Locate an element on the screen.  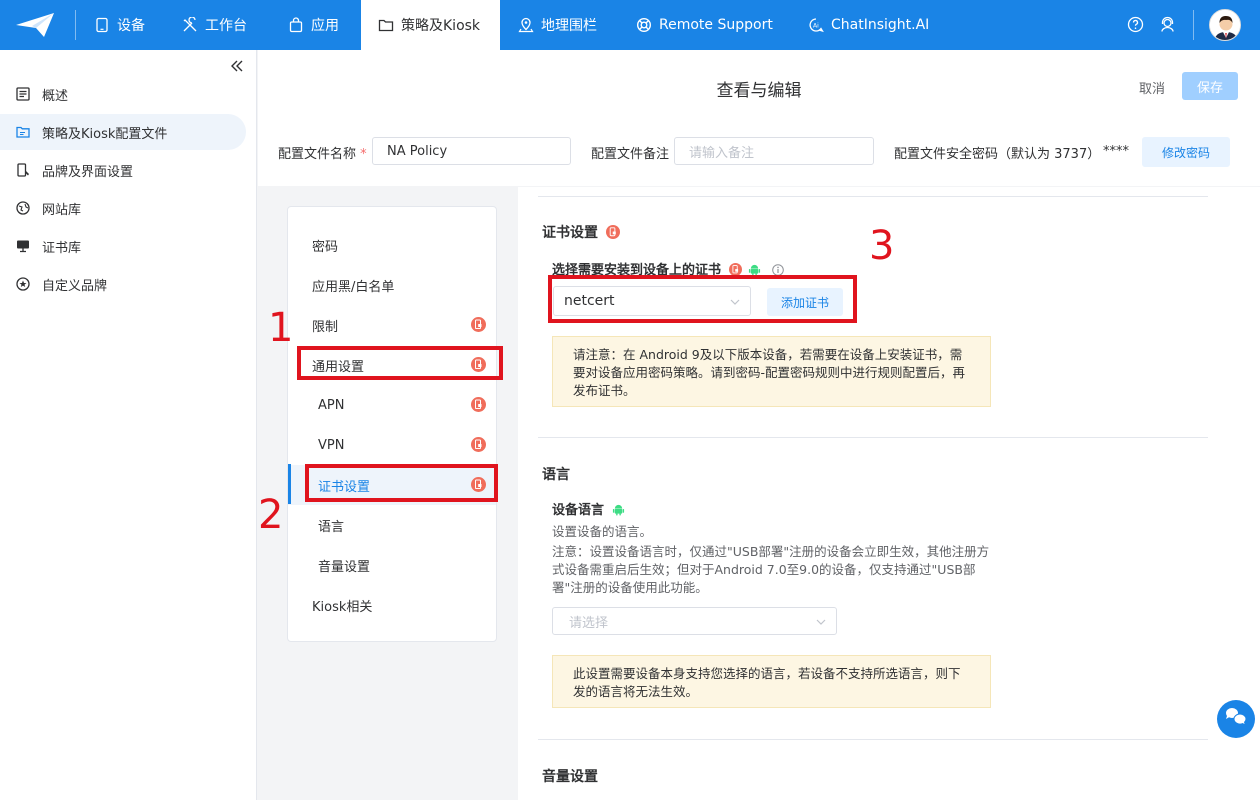
sidebar-item-policy-profiles: 策略及Kiosk配置文件 is located at coordinates (123, 132).